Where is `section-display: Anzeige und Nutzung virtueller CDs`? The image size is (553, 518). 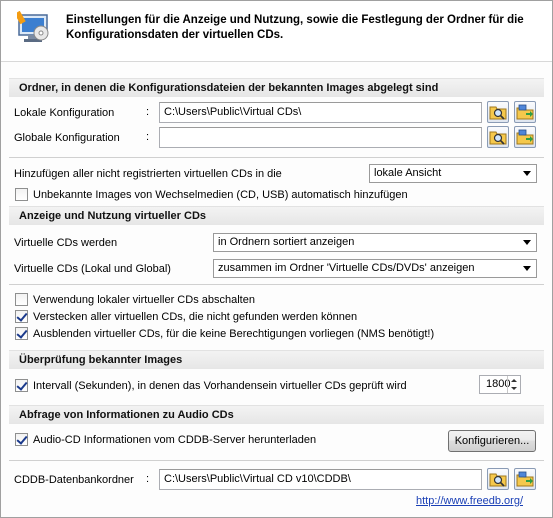
section-display: Anzeige und Nutzung virtueller CDs is located at coordinates (276, 215).